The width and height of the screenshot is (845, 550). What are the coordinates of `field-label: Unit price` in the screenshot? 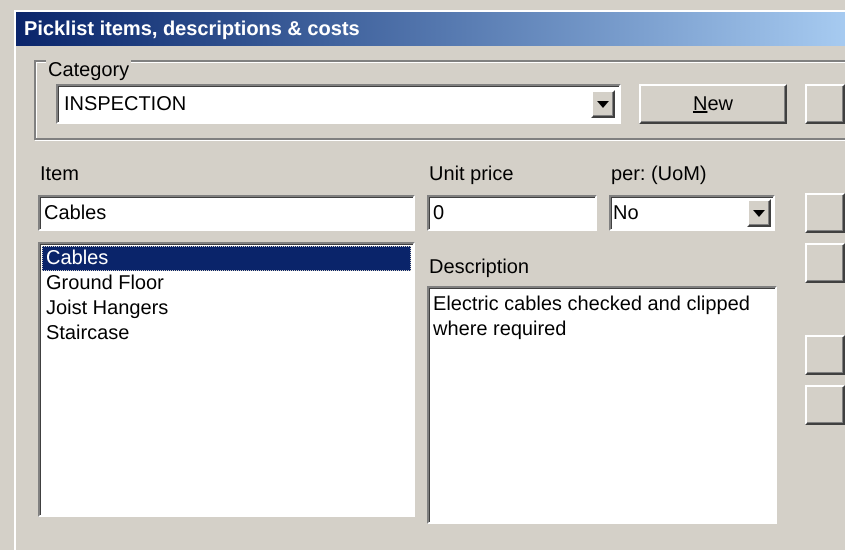 It's located at (471, 174).